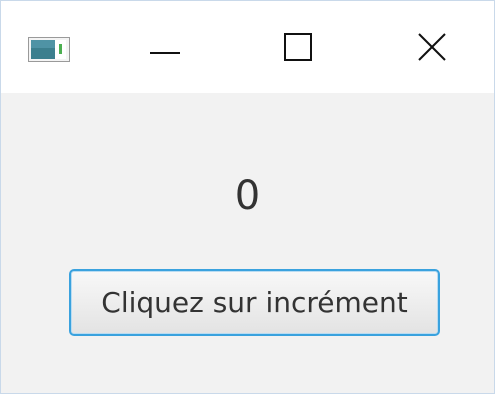  I want to click on maximize-button, so click(298, 49).